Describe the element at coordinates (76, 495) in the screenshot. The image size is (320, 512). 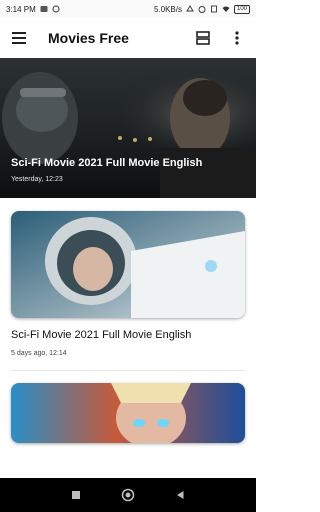
I see `recents-square-icon` at that location.